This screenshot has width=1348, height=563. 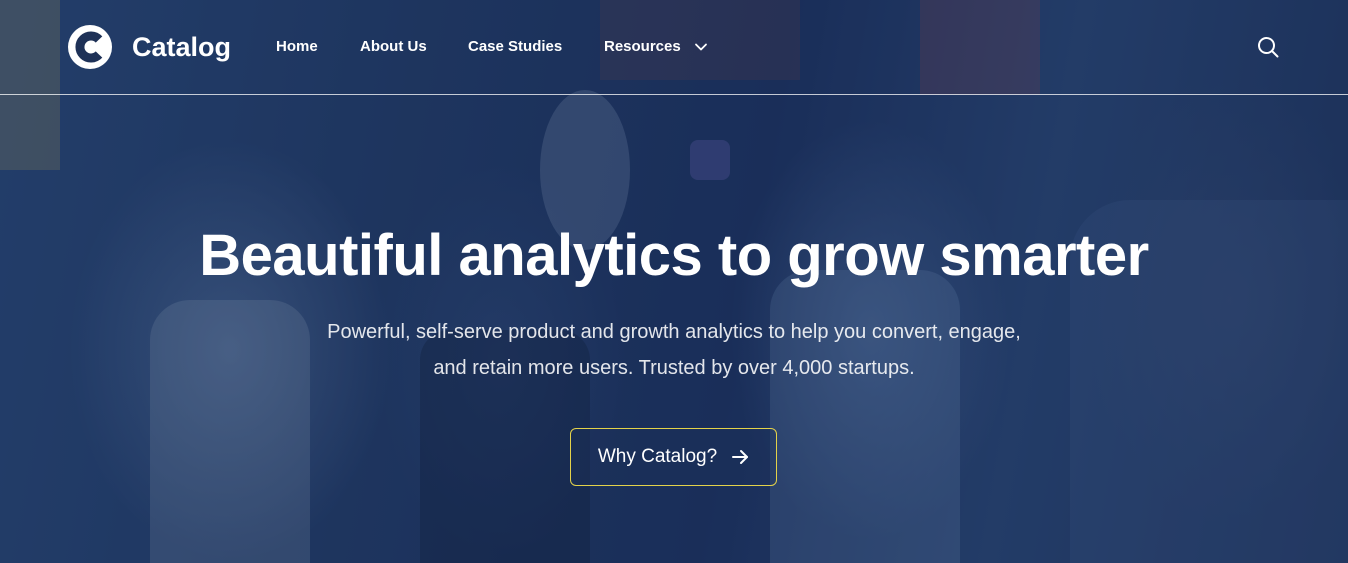 I want to click on nav-home-link: Home, so click(x=297, y=47).